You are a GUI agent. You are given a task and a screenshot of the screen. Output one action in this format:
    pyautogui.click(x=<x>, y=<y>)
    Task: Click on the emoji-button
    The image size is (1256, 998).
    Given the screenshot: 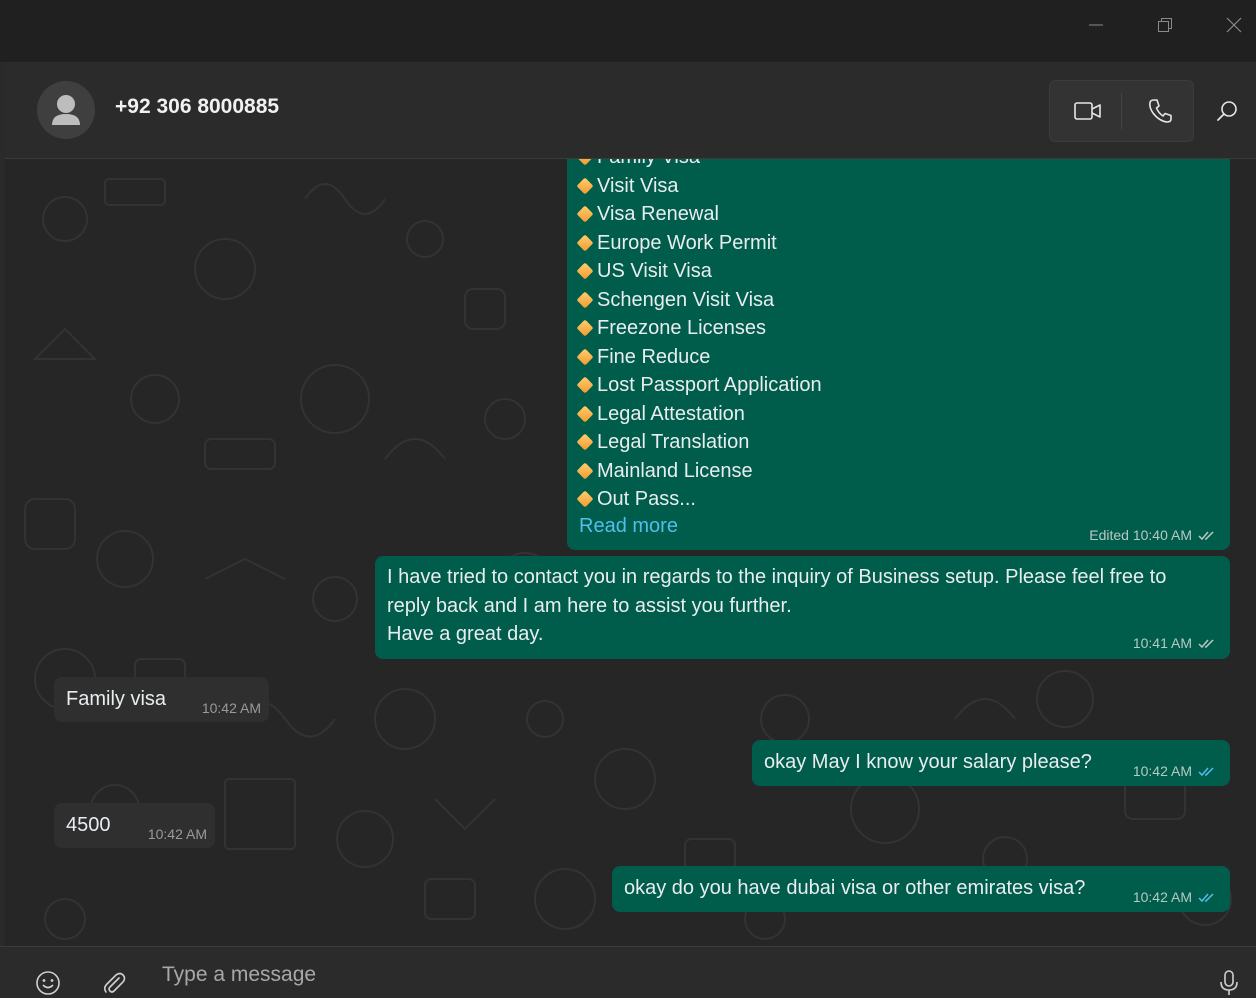 What is the action you would take?
    pyautogui.click(x=48, y=983)
    